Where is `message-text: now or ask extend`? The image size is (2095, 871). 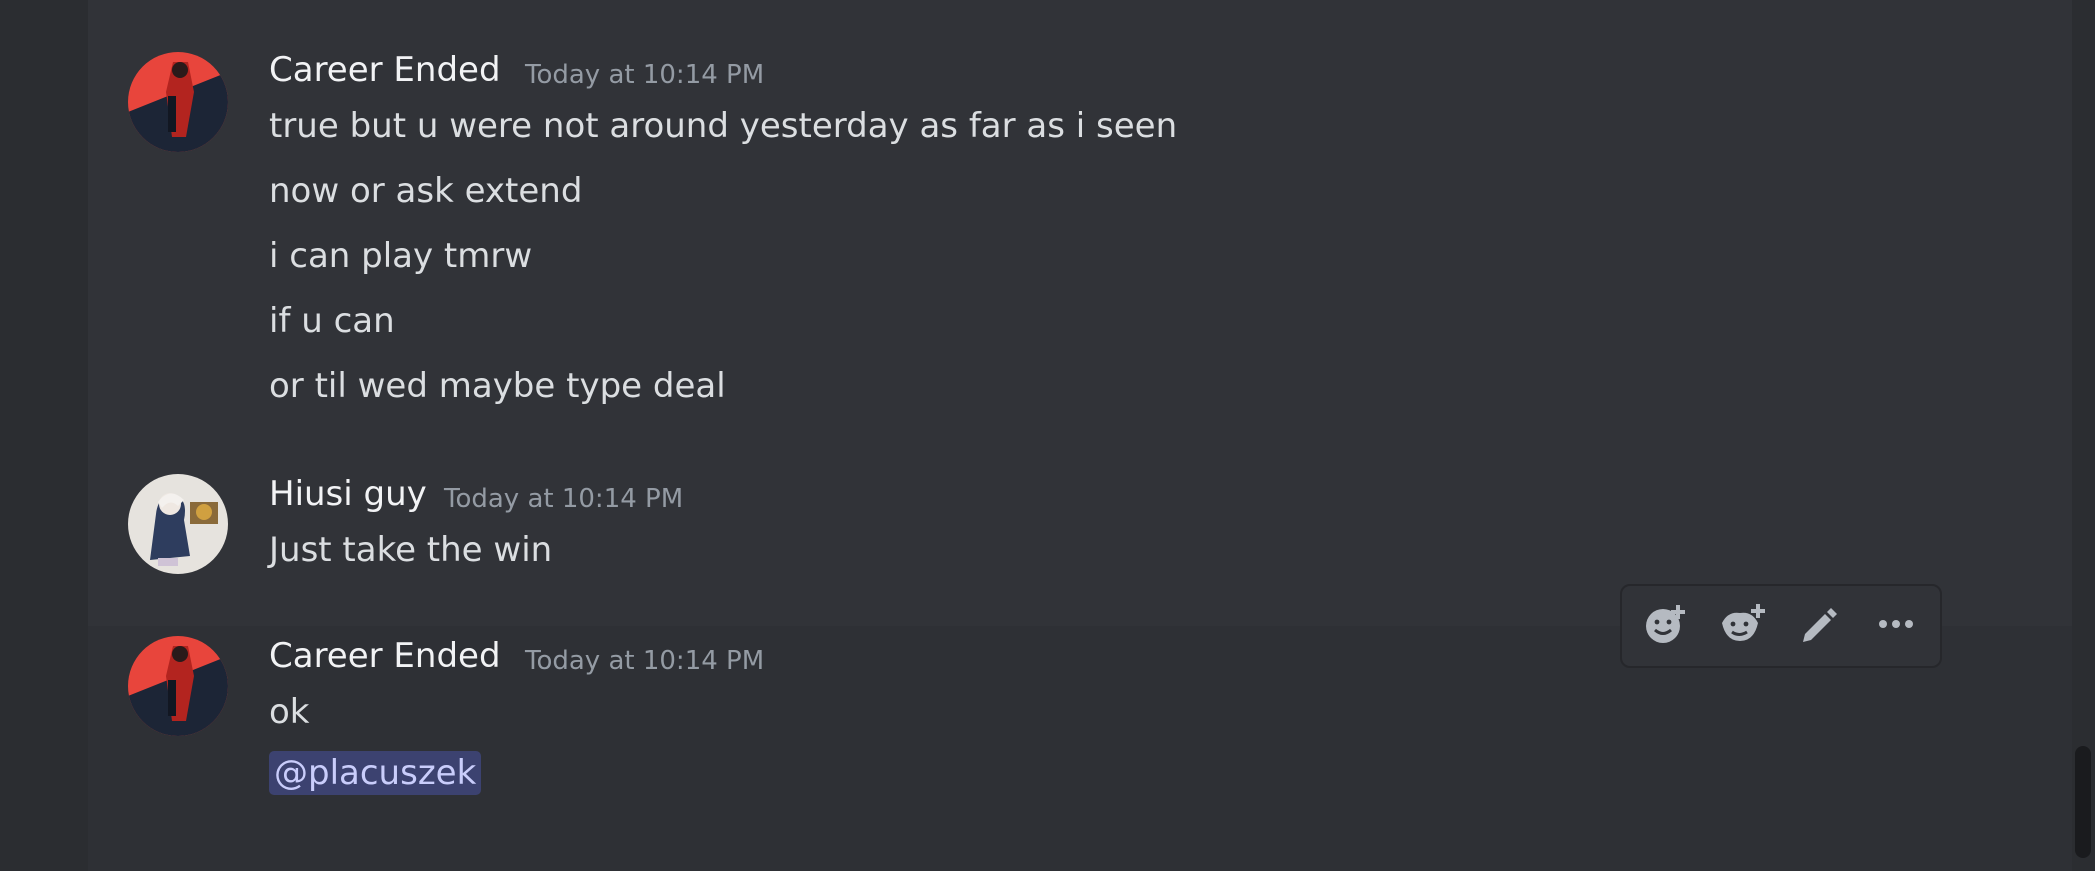 message-text: now or ask extend is located at coordinates (426, 191).